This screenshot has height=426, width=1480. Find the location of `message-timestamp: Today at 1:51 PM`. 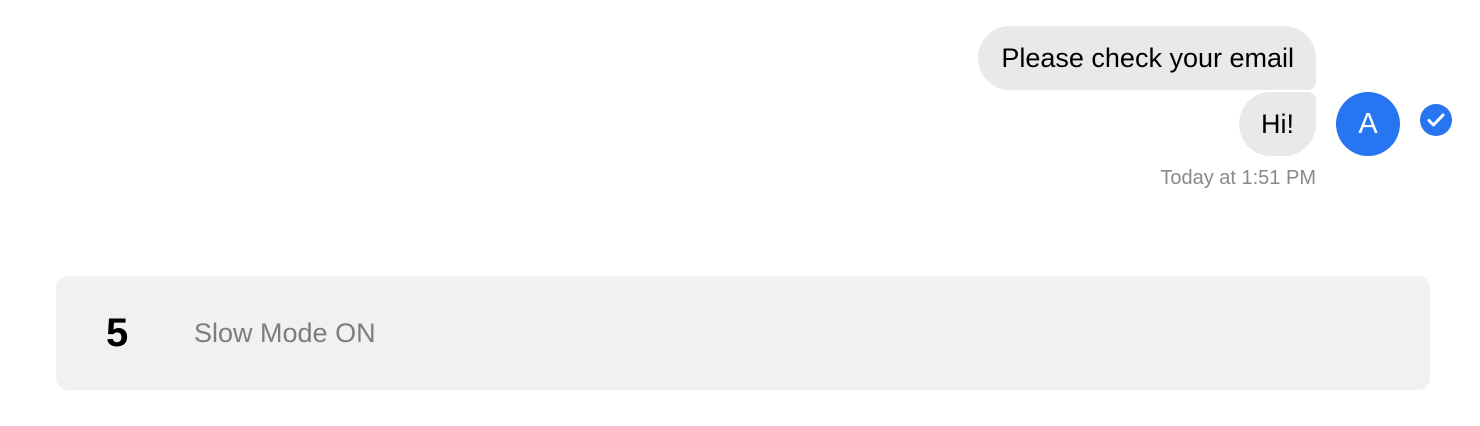

message-timestamp: Today at 1:51 PM is located at coordinates (1238, 178).